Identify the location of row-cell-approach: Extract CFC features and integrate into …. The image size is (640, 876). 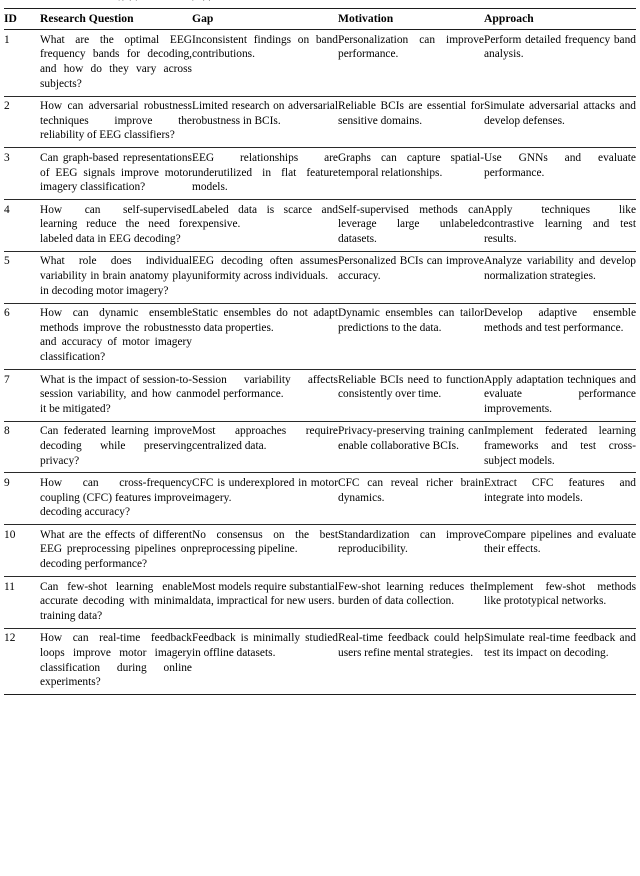
(560, 498).